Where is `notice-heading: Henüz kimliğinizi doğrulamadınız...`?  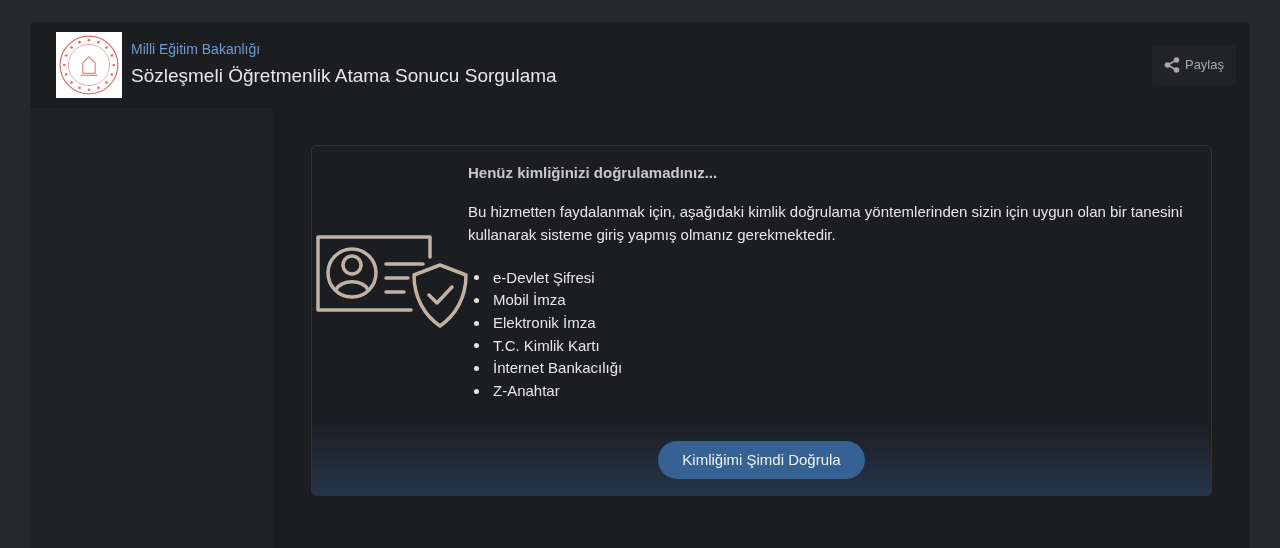 notice-heading: Henüz kimliğinizi doğrulamadınız... is located at coordinates (593, 173).